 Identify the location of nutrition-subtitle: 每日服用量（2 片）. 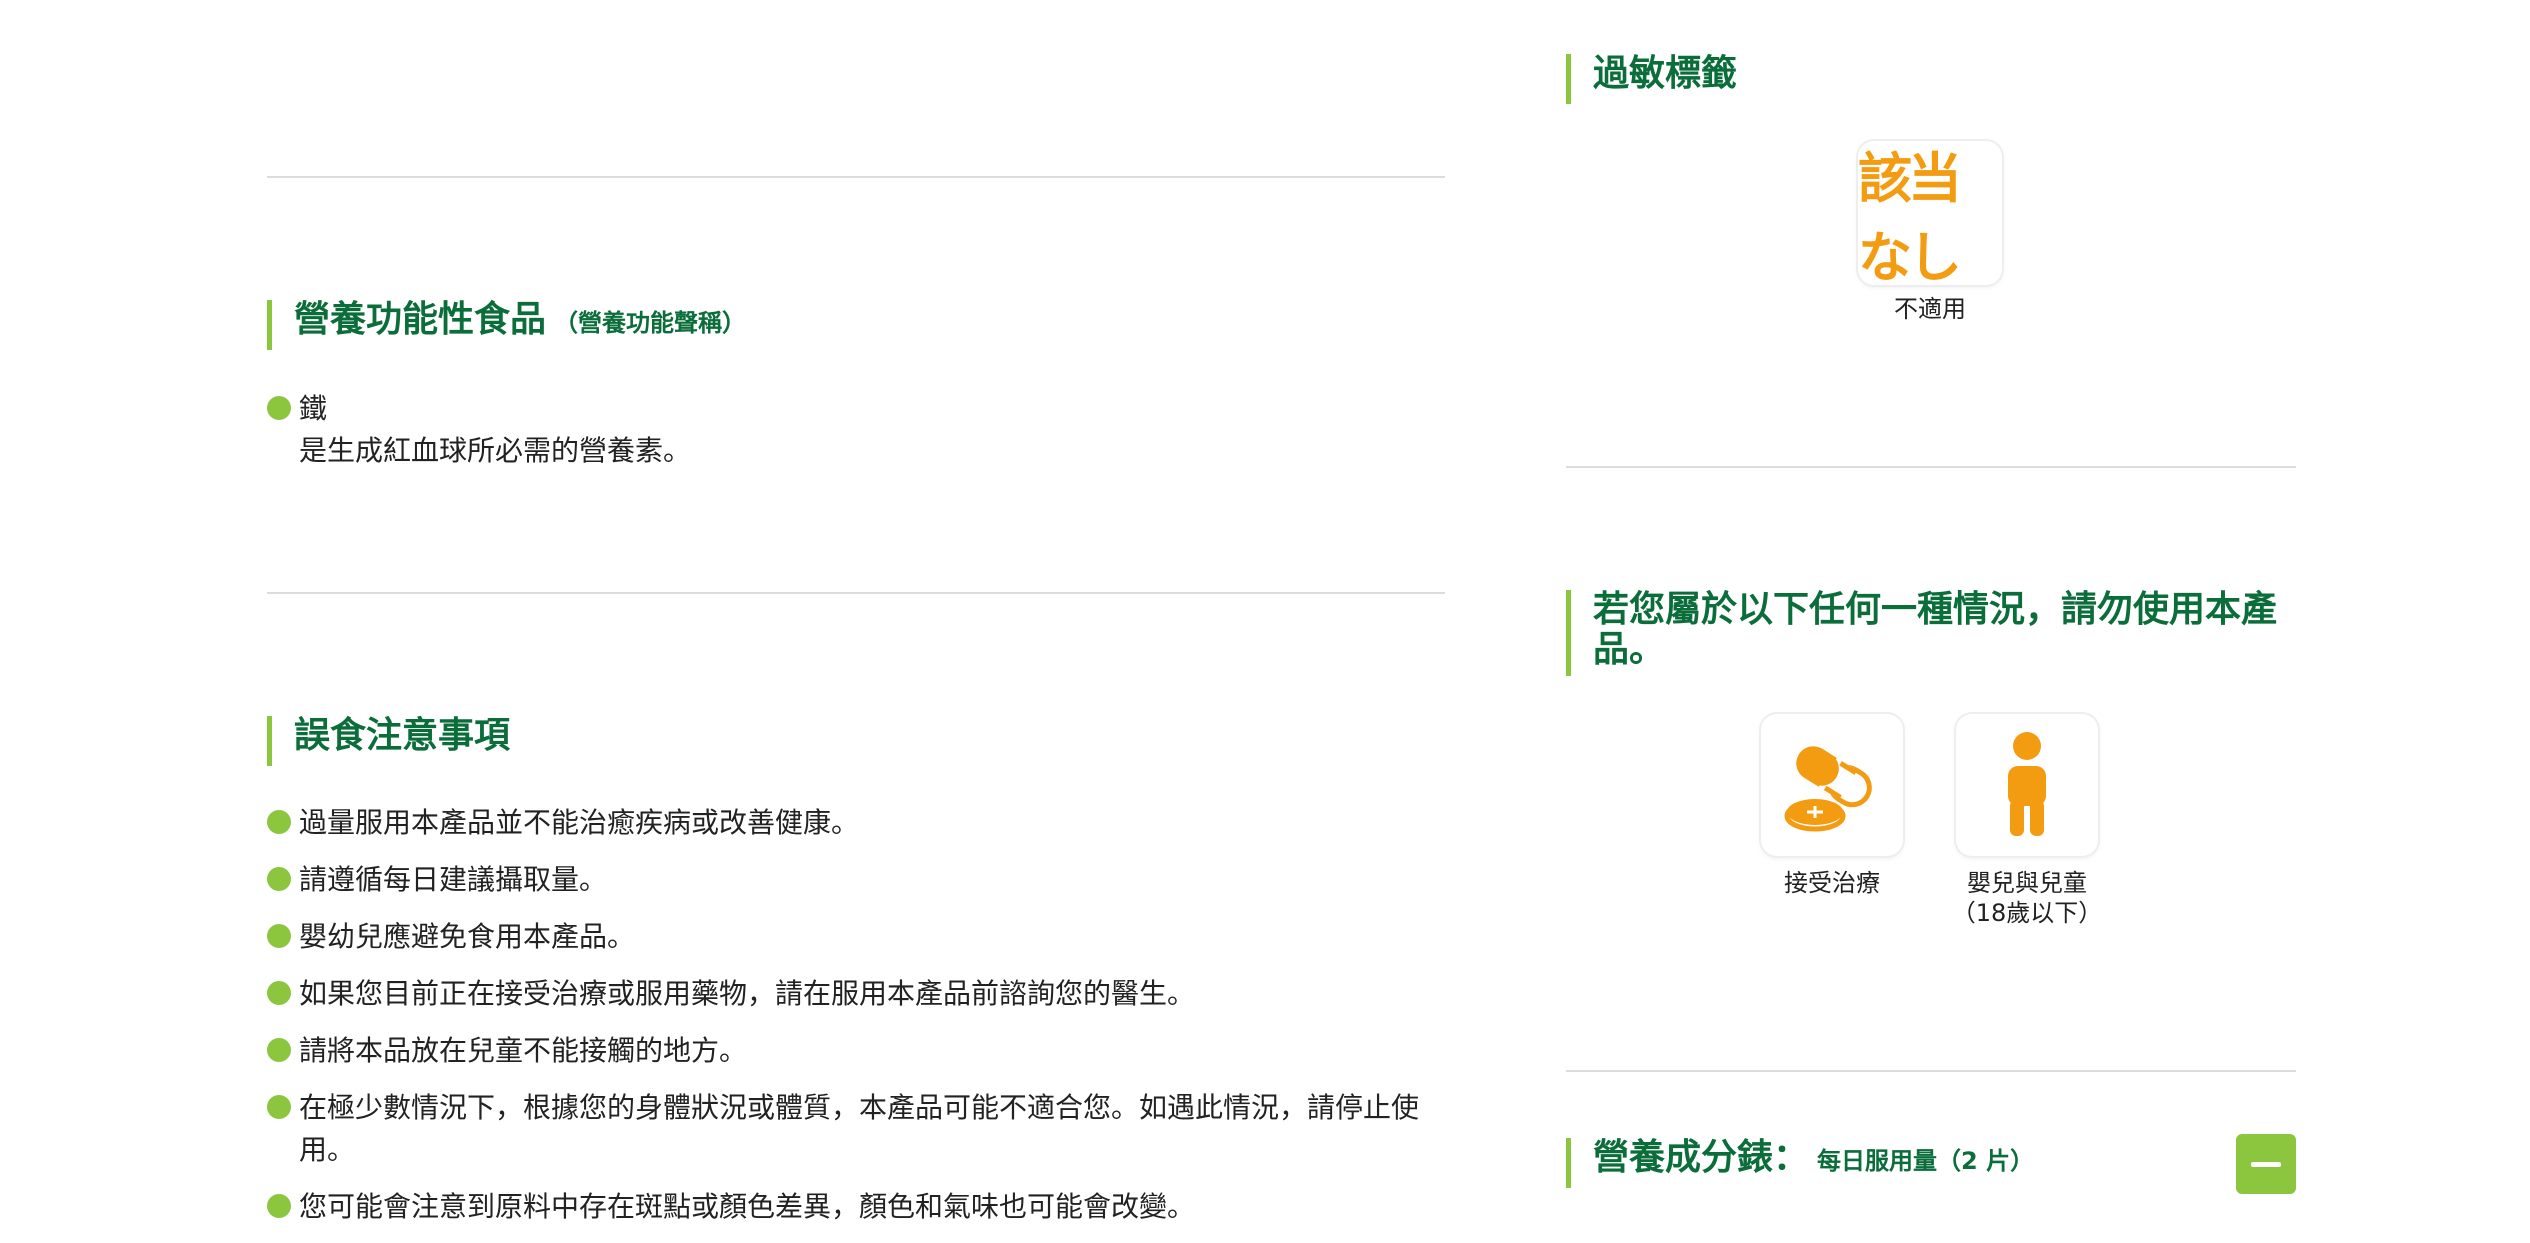
(1926, 1161).